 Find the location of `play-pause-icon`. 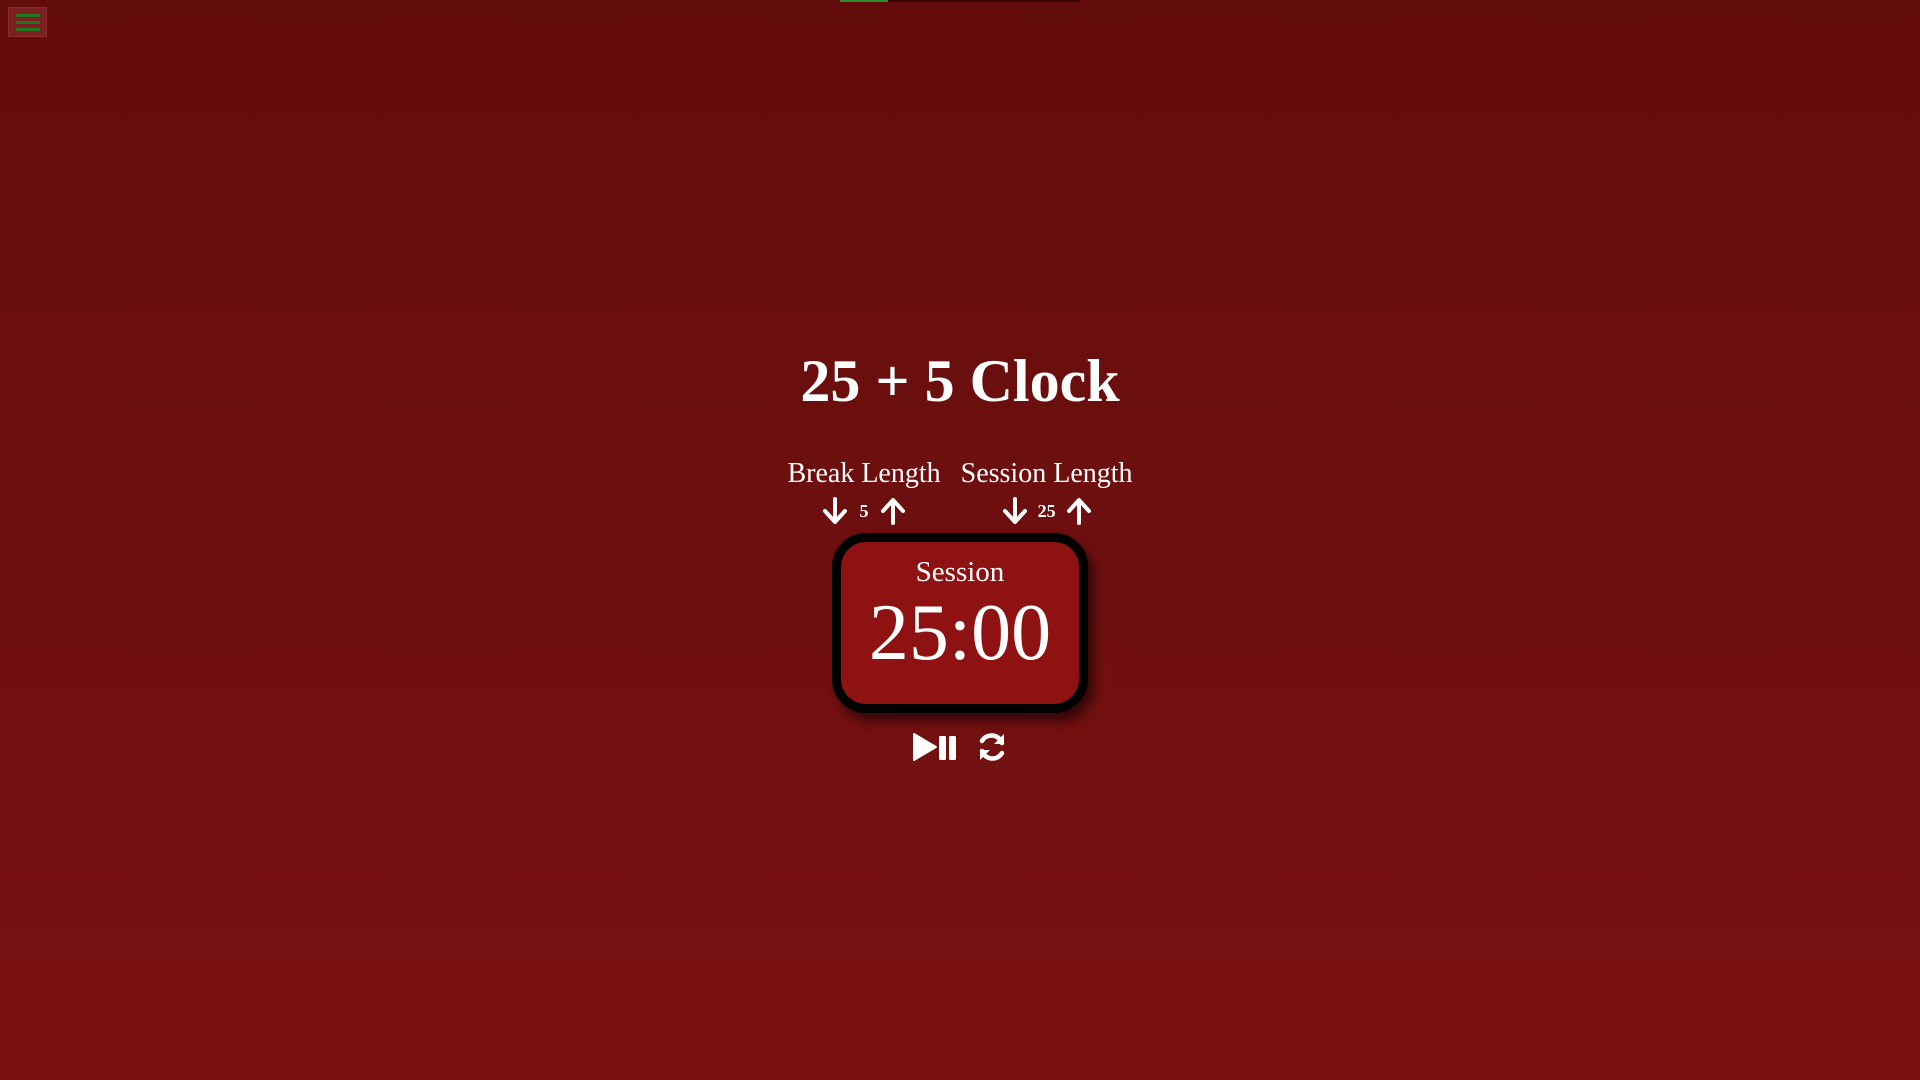

play-pause-icon is located at coordinates (934, 747).